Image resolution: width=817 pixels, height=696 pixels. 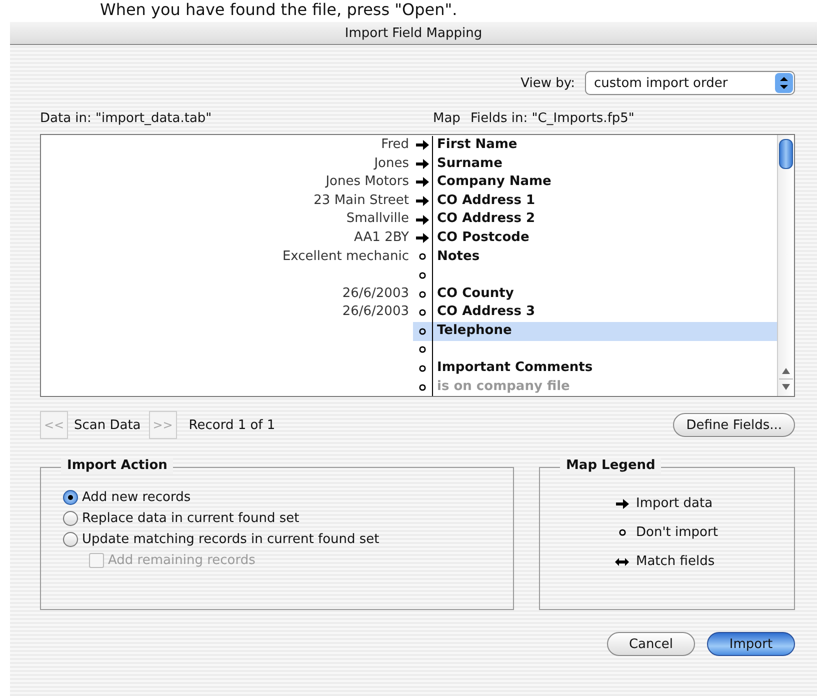 I want to click on scroll-thumb, so click(x=786, y=154).